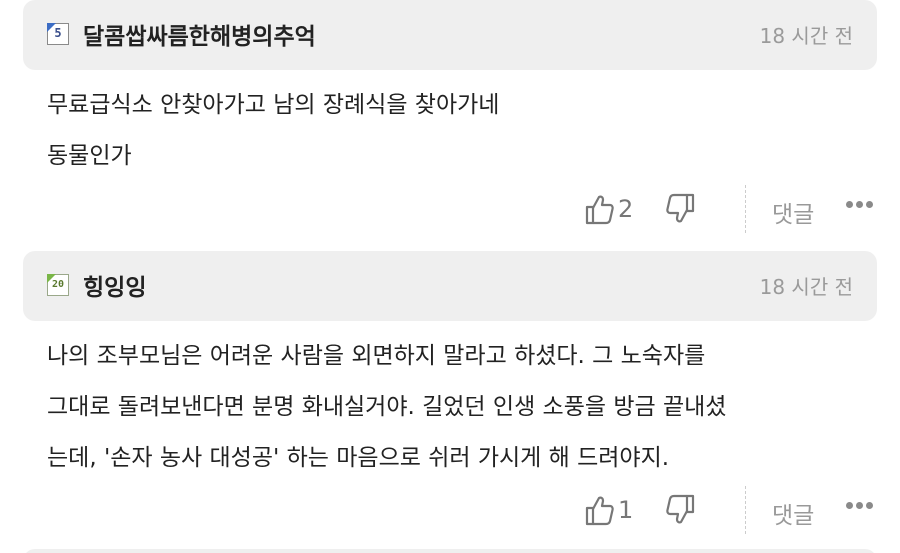 This screenshot has width=900, height=553. Describe the element at coordinates (376, 356) in the screenshot. I see `comment-line: 나의 조부모님은 어려운 사람을 외면하지 말라고 하셨다. 그 노숙자를` at that location.